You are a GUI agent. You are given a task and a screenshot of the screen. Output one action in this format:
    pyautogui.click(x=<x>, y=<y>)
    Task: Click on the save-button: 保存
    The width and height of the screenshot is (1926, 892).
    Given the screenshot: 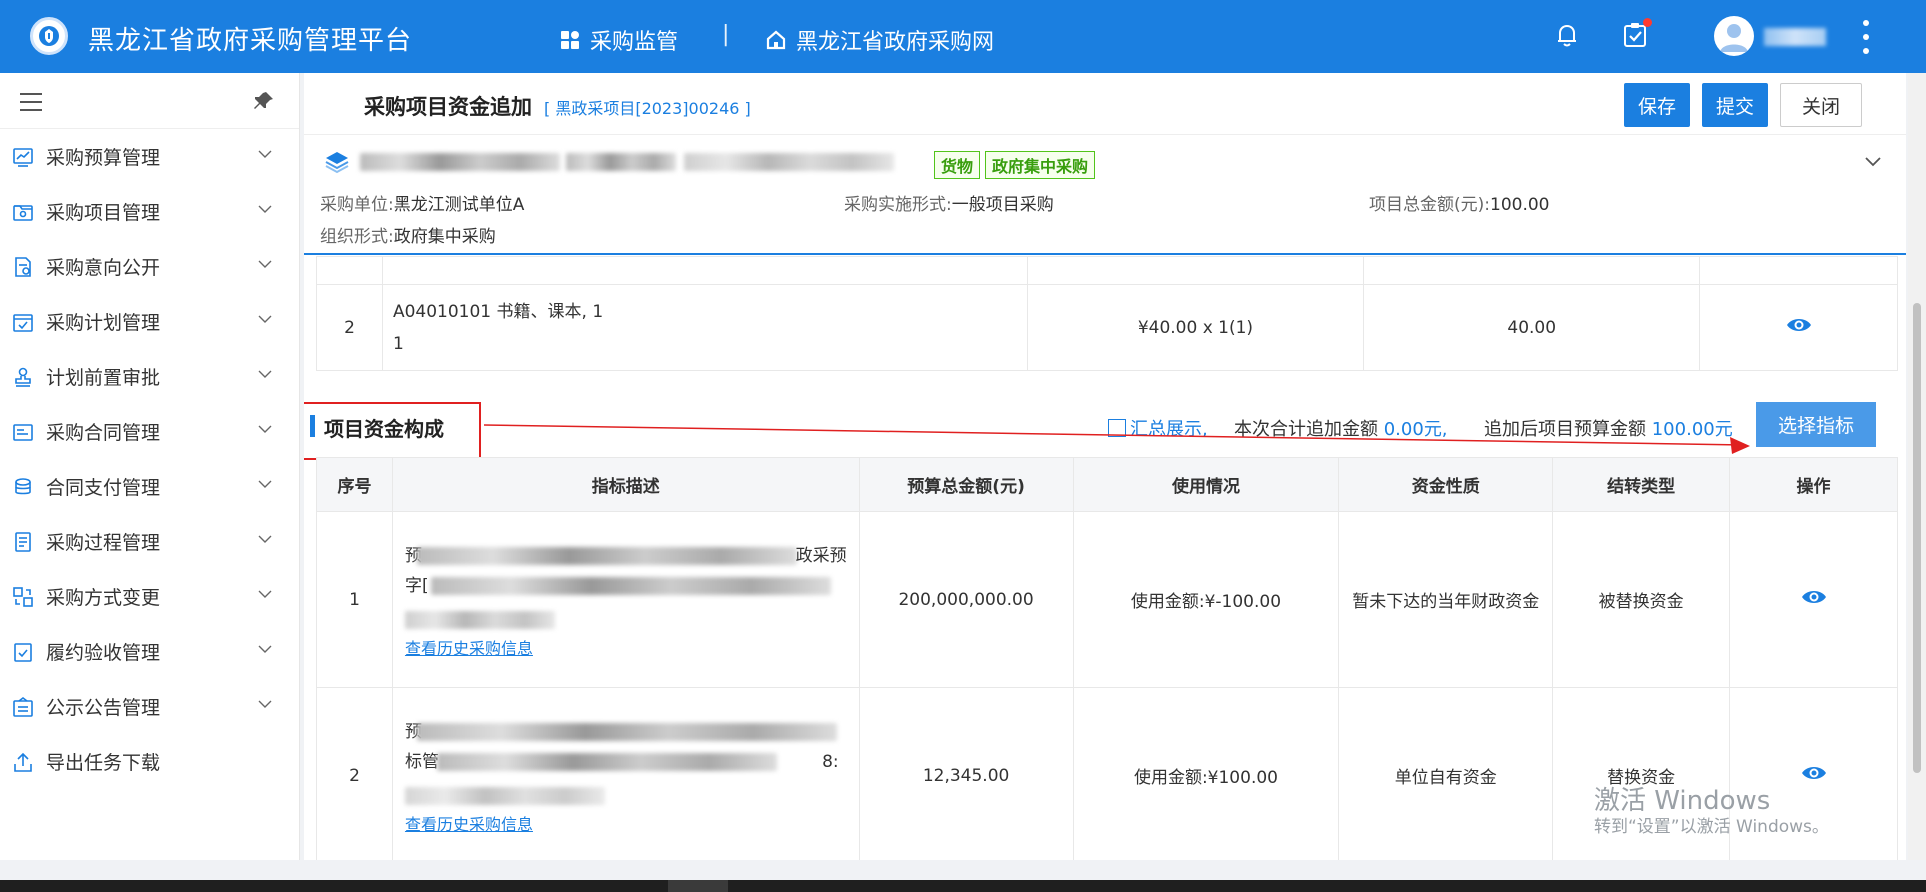 What is the action you would take?
    pyautogui.click(x=1657, y=105)
    